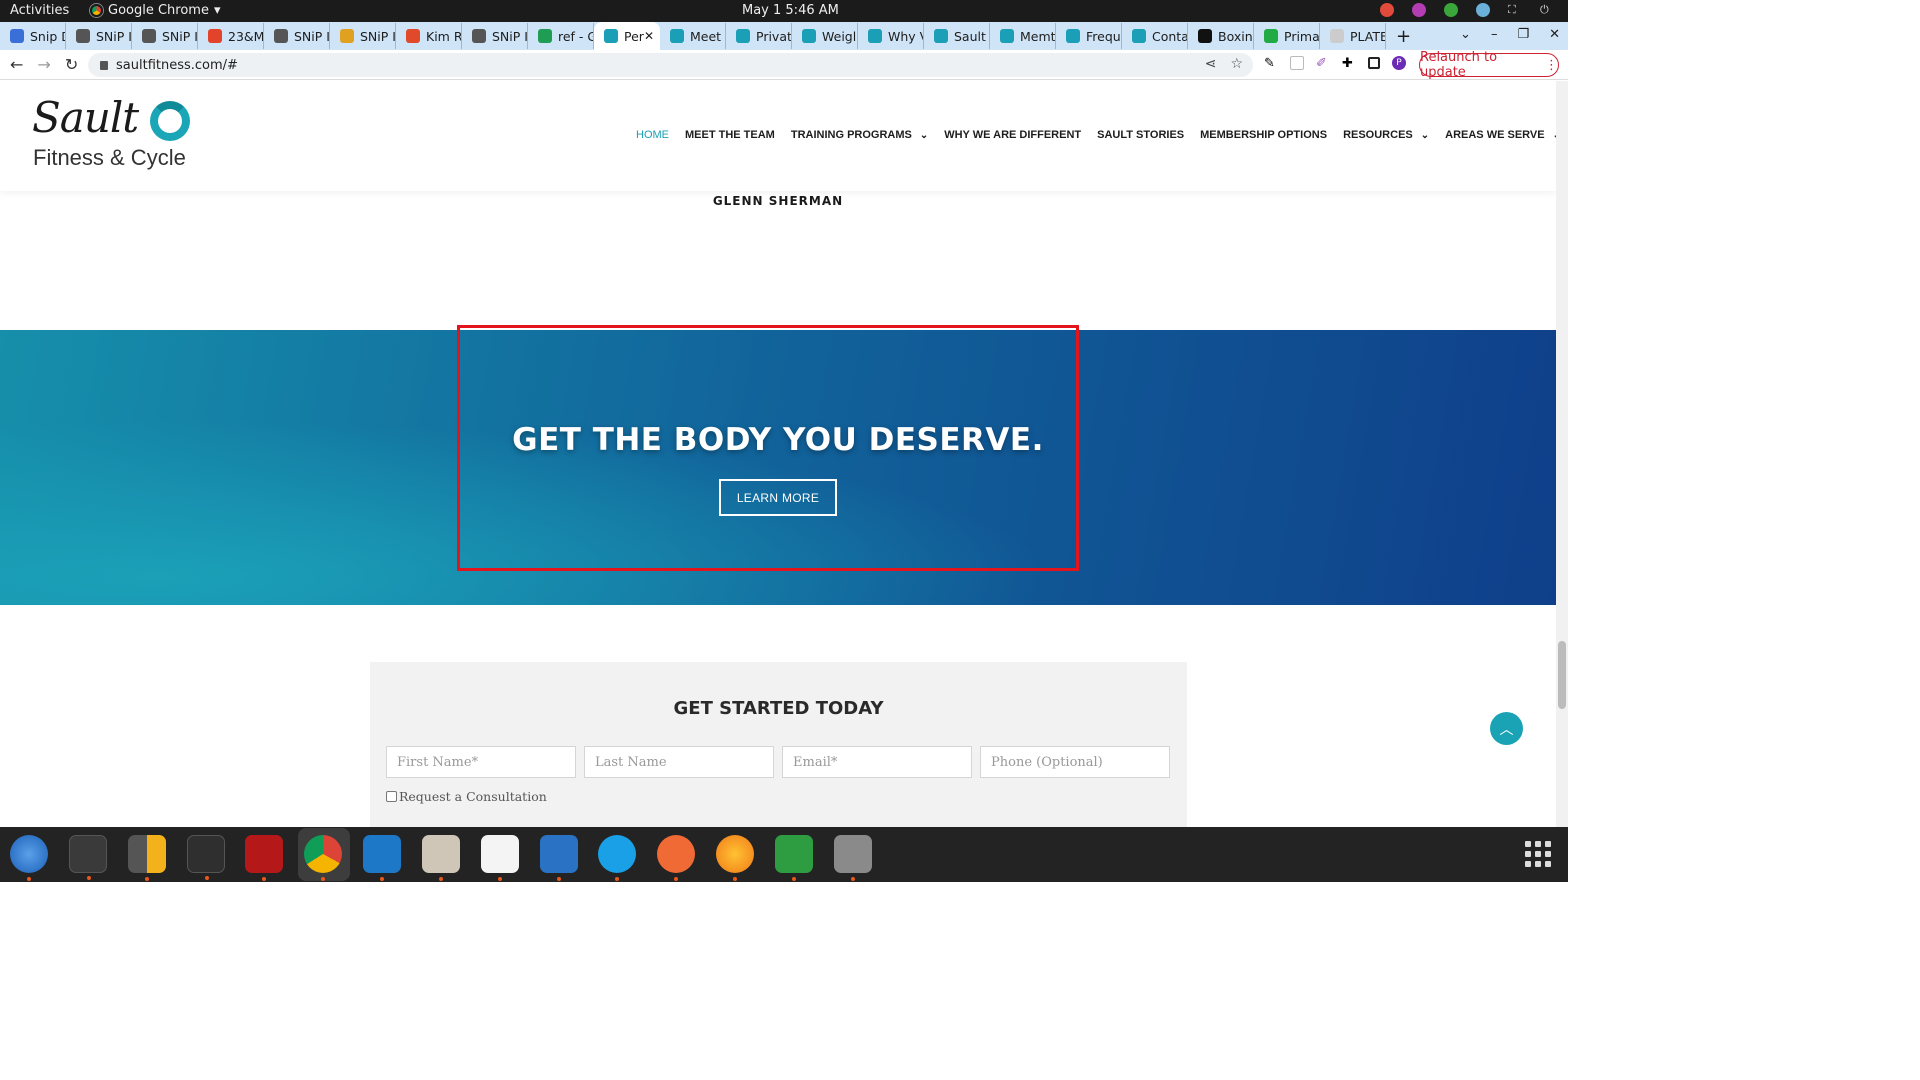 This screenshot has height=1080, width=1920. What do you see at coordinates (1374, 63) in the screenshot?
I see `sidepanel-icon` at bounding box center [1374, 63].